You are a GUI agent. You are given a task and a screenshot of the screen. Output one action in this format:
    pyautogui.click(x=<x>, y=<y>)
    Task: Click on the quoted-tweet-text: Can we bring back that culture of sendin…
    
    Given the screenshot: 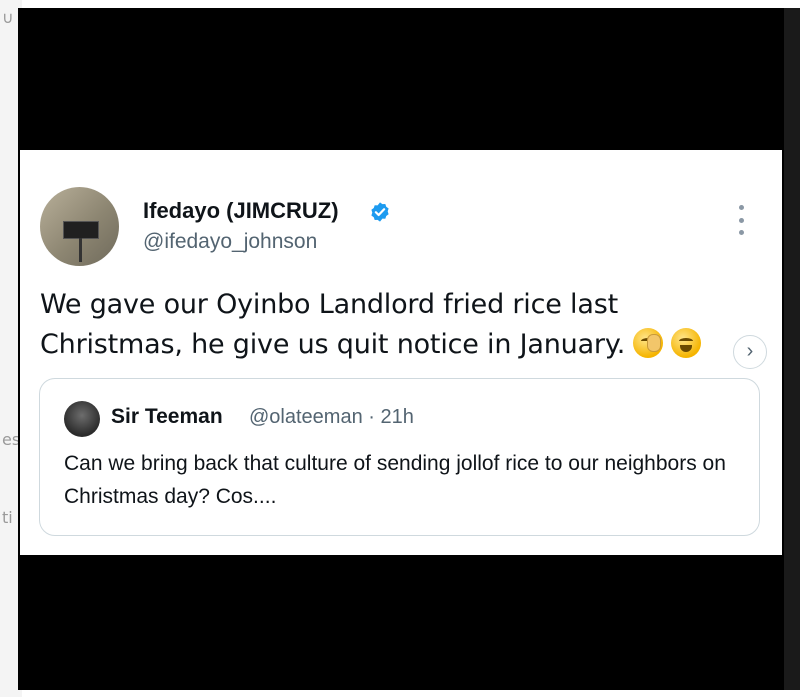 What is the action you would take?
    pyautogui.click(x=395, y=480)
    